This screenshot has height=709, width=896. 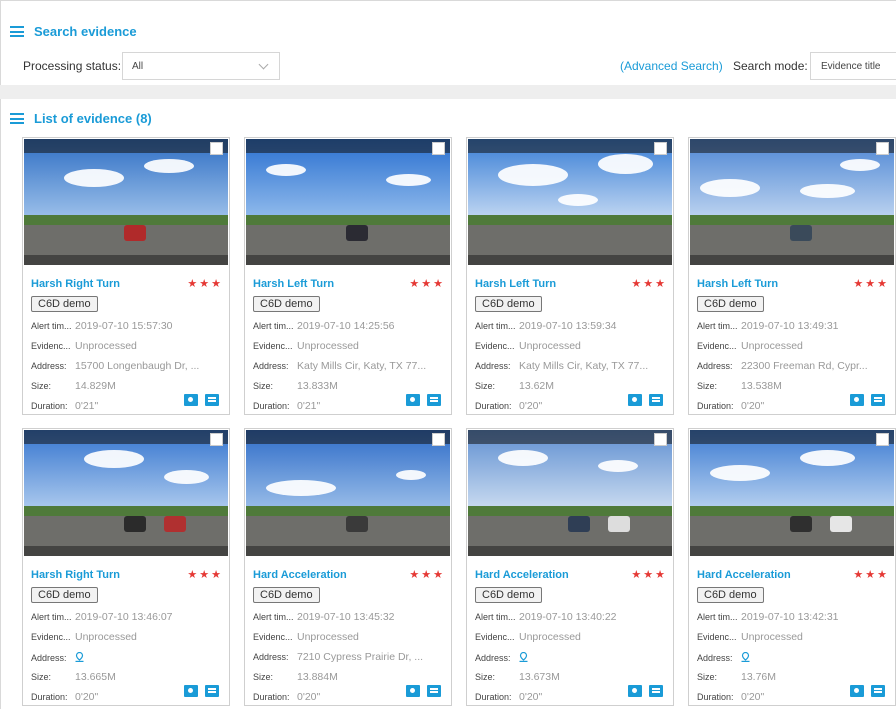 I want to click on alert-time-value: 2019-07-10 14:25:56, so click(x=346, y=326).